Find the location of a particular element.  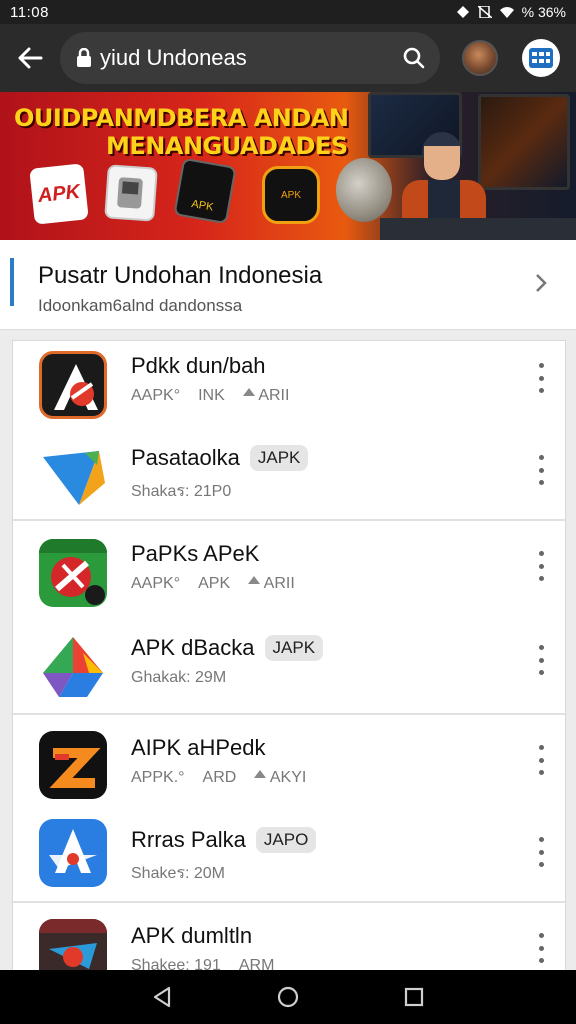

nav-back-icon is located at coordinates (162, 997).